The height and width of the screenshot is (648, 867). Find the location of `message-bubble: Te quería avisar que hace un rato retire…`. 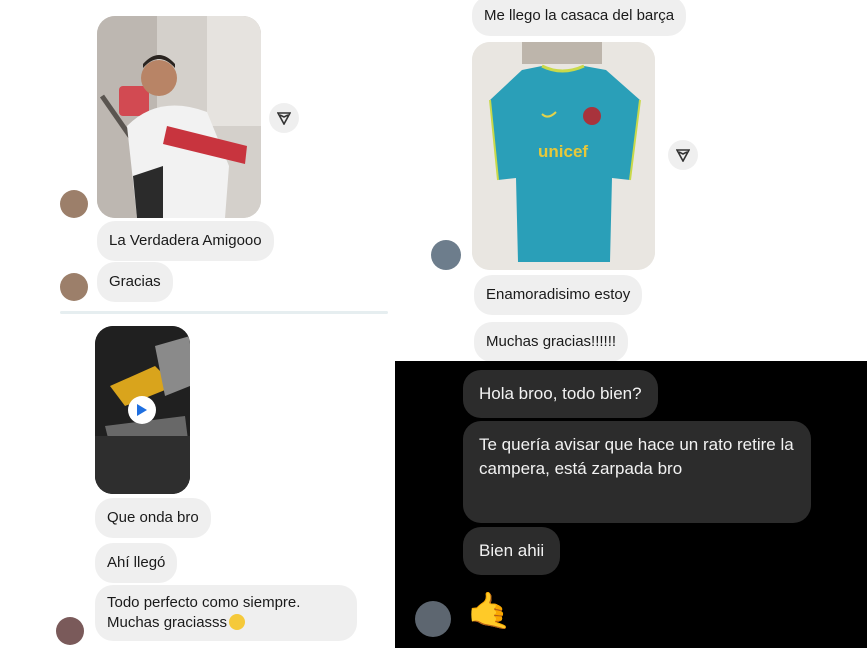

message-bubble: Te quería avisar que hace un rato retire… is located at coordinates (637, 472).